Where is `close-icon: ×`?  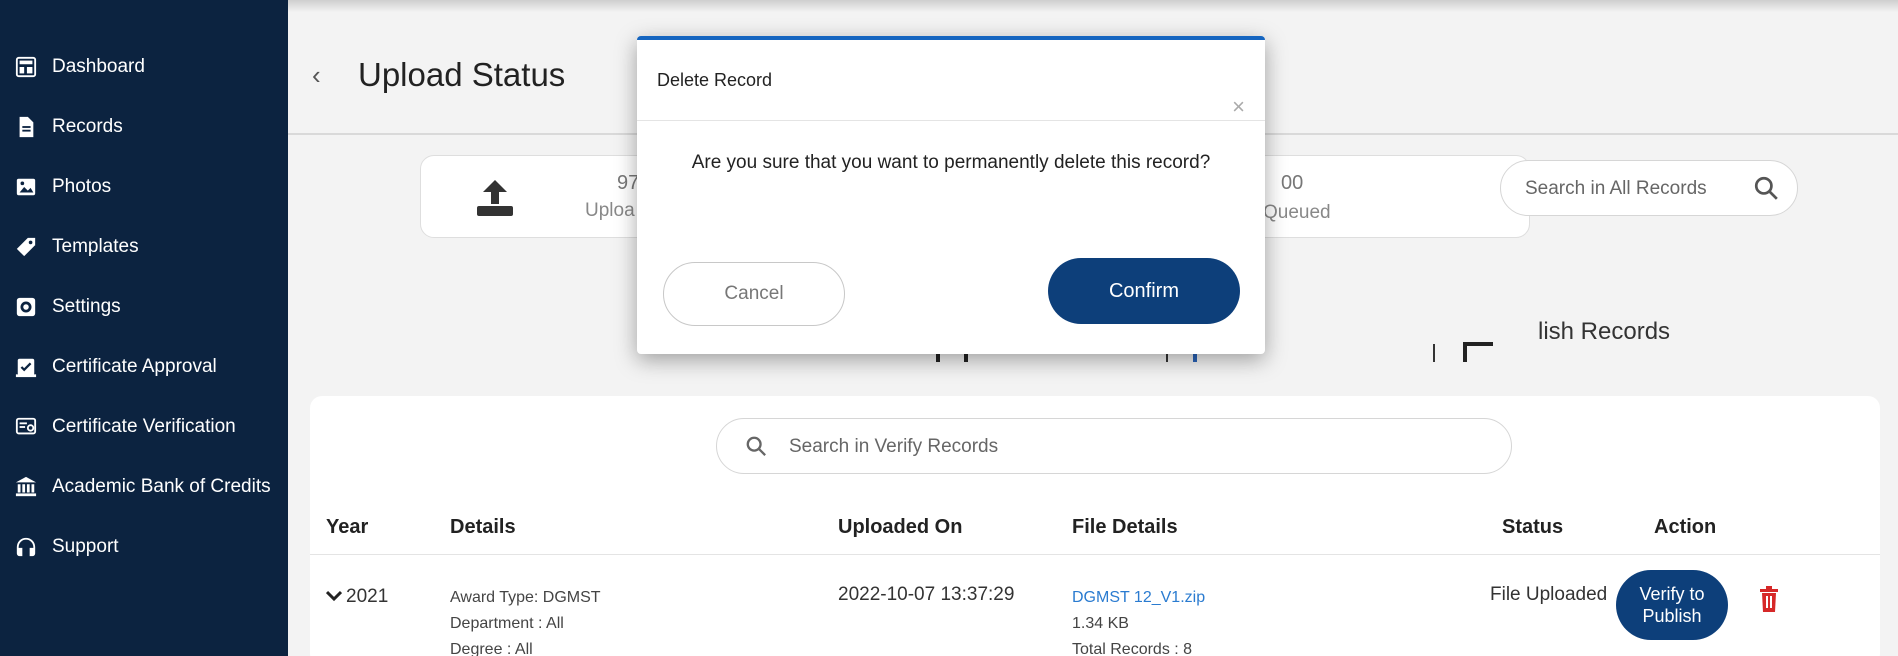
close-icon: × is located at coordinates (1238, 107).